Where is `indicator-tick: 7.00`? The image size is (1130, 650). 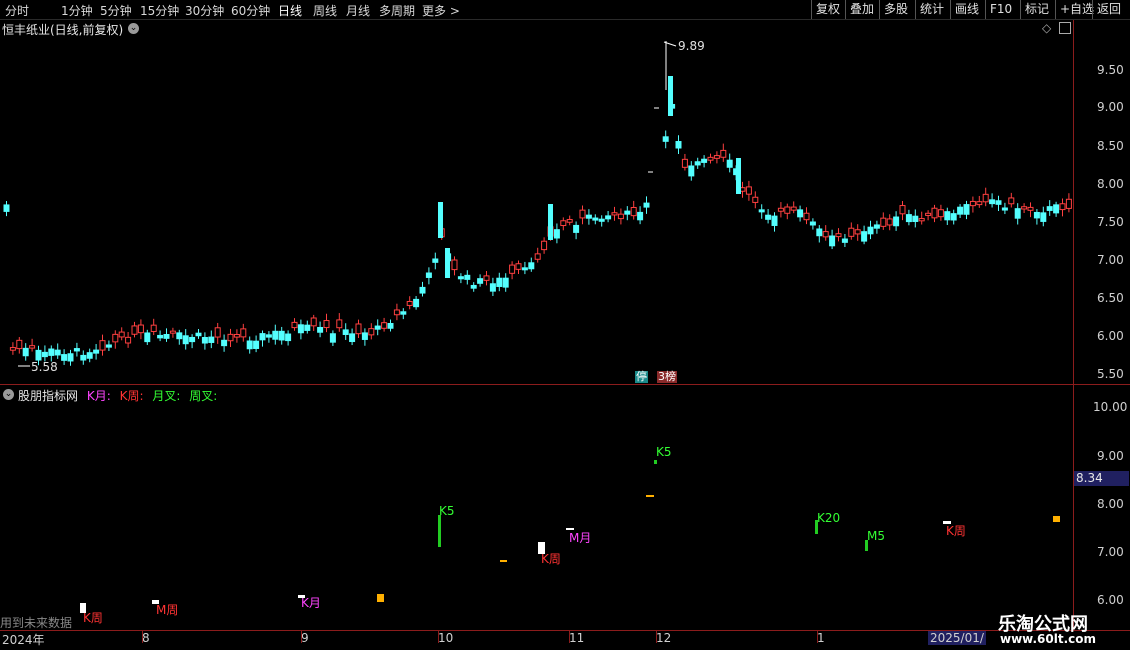
indicator-tick: 7.00 is located at coordinates (1110, 552).